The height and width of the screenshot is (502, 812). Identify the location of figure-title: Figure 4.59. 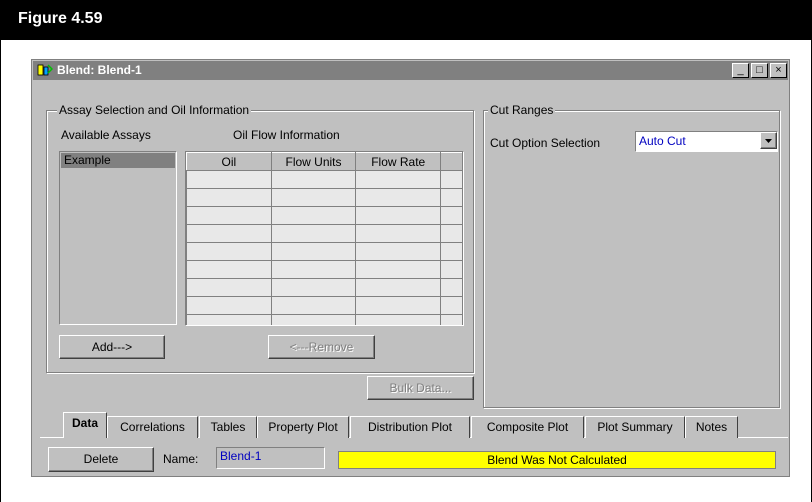
(60, 18).